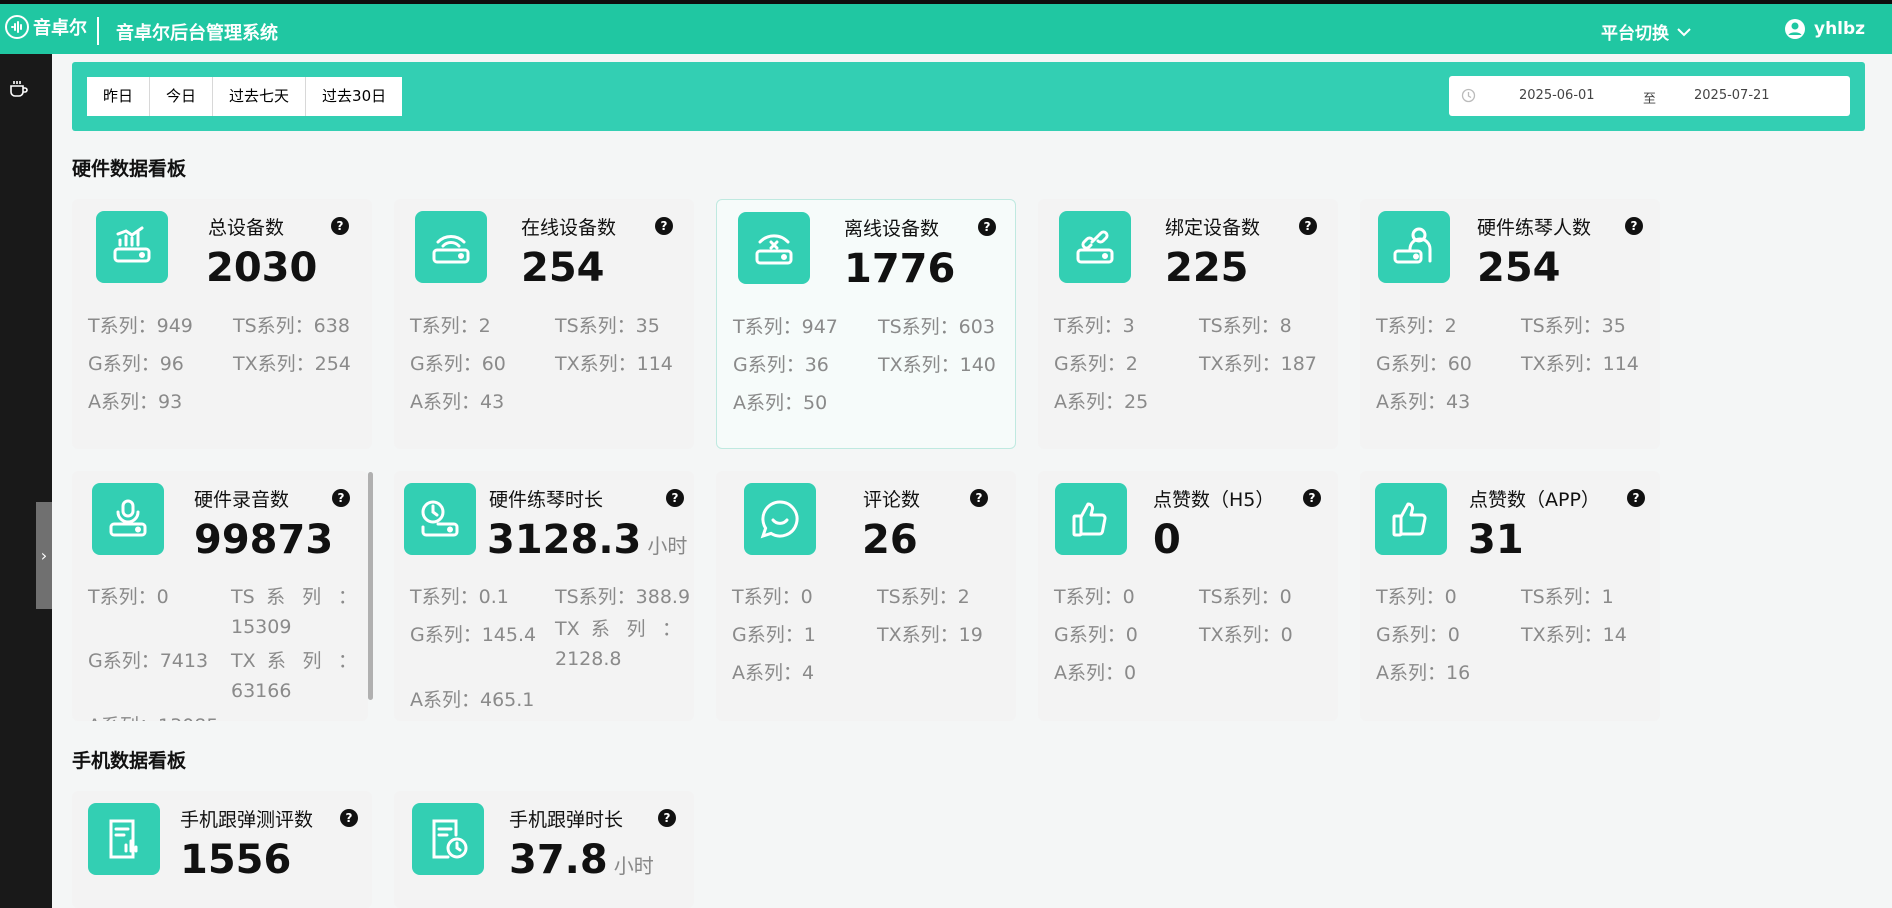 Image resolution: width=1892 pixels, height=908 pixels. Describe the element at coordinates (60, 28) in the screenshot. I see `logo-text: 音卓尔` at that location.